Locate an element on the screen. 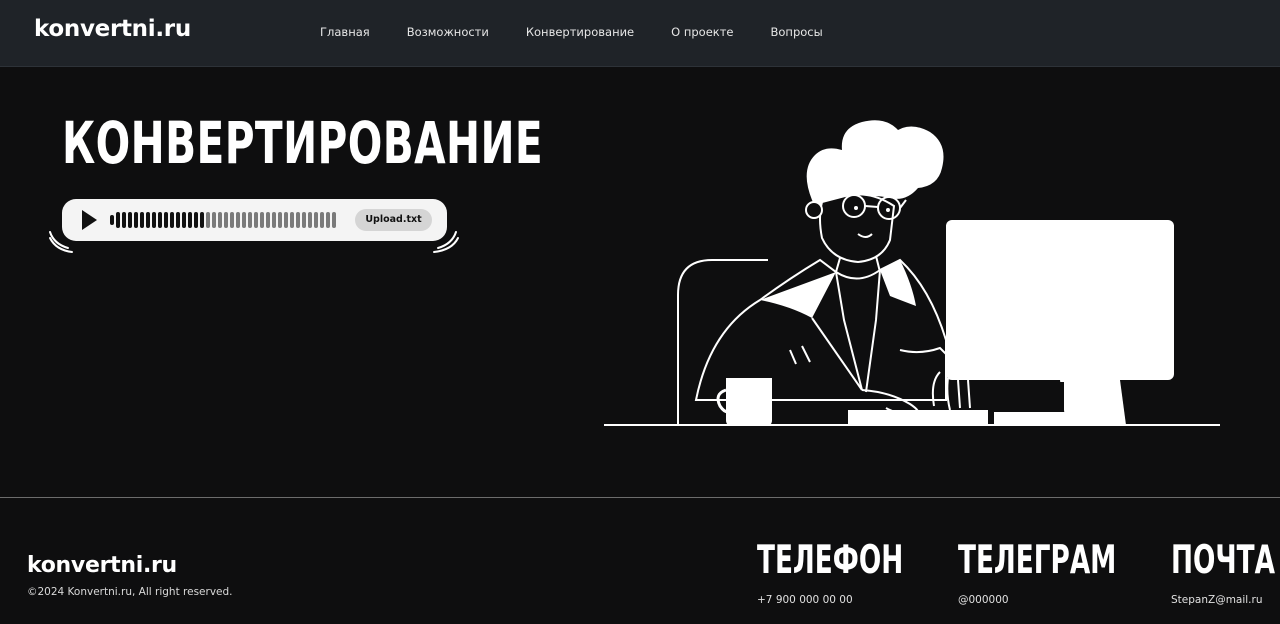 This screenshot has width=1280, height=624. copyright-text: ©2024 Konvertni.ru, All right reserved. is located at coordinates (130, 592).